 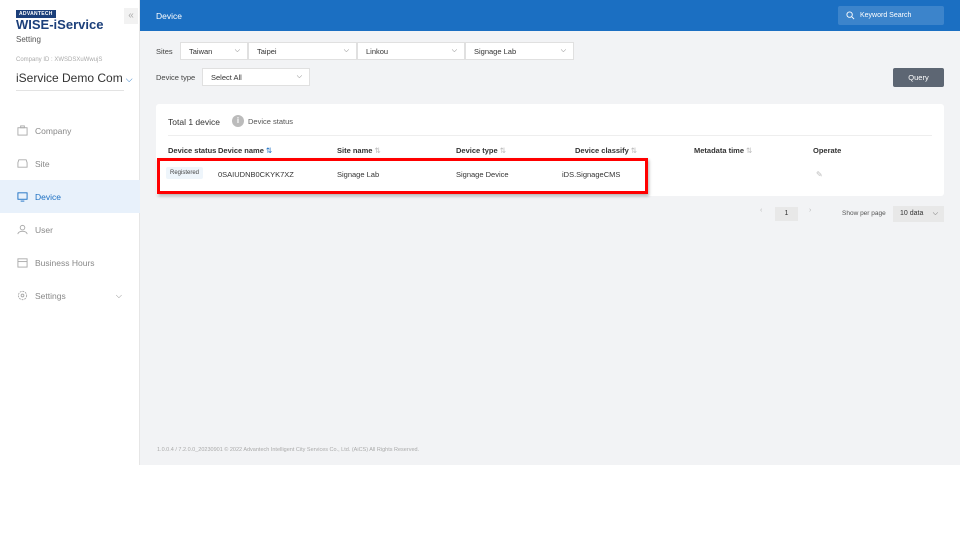 What do you see at coordinates (918, 77) in the screenshot?
I see `query-button: Query` at bounding box center [918, 77].